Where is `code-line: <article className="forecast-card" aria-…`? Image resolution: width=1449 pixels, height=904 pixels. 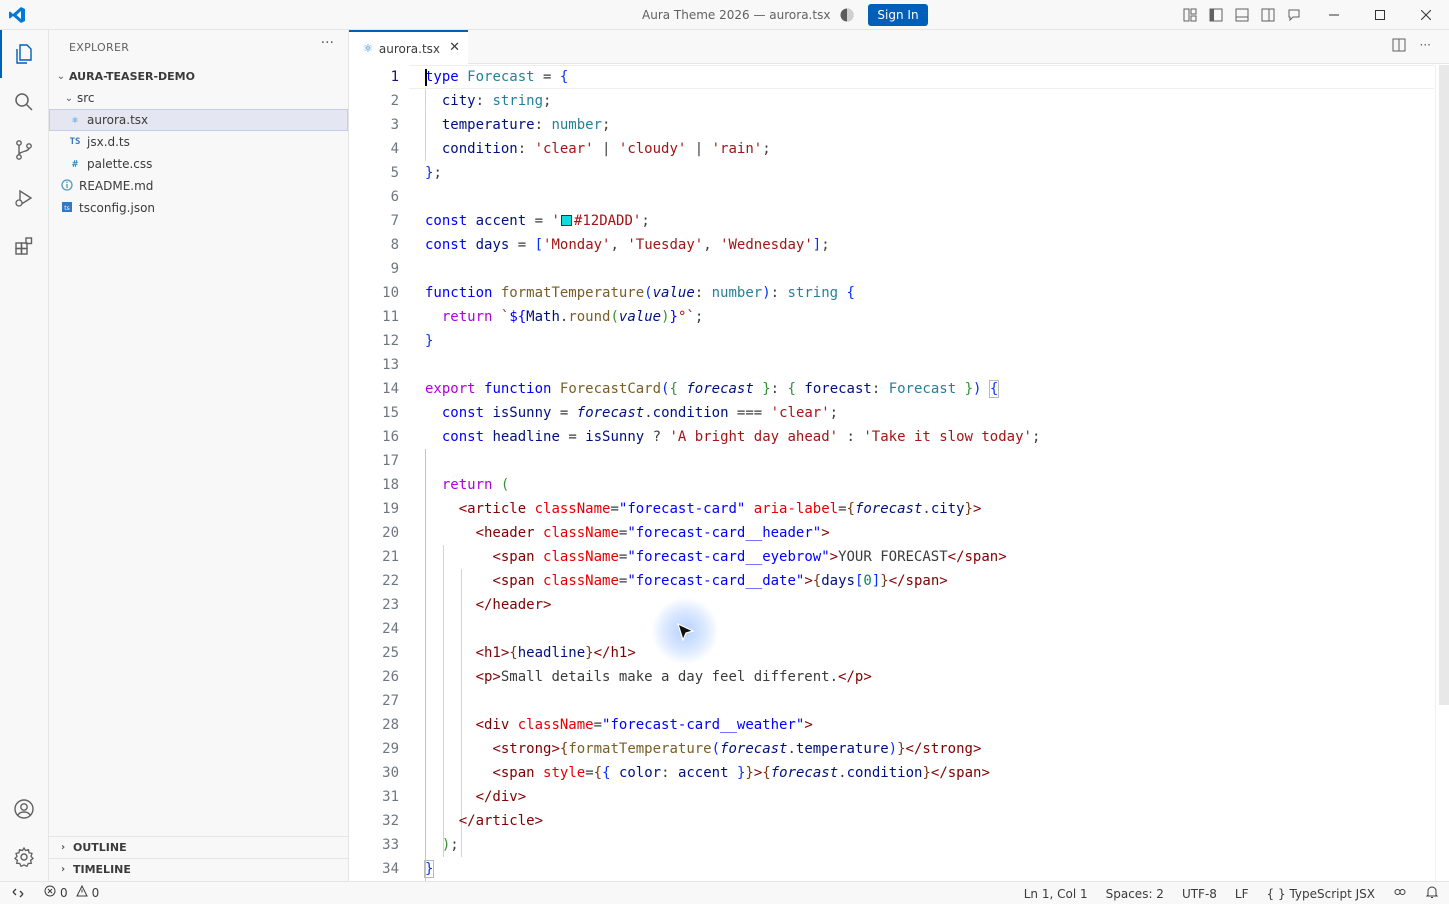
code-line: <article className="forecast-card" aria-… is located at coordinates (720, 509).